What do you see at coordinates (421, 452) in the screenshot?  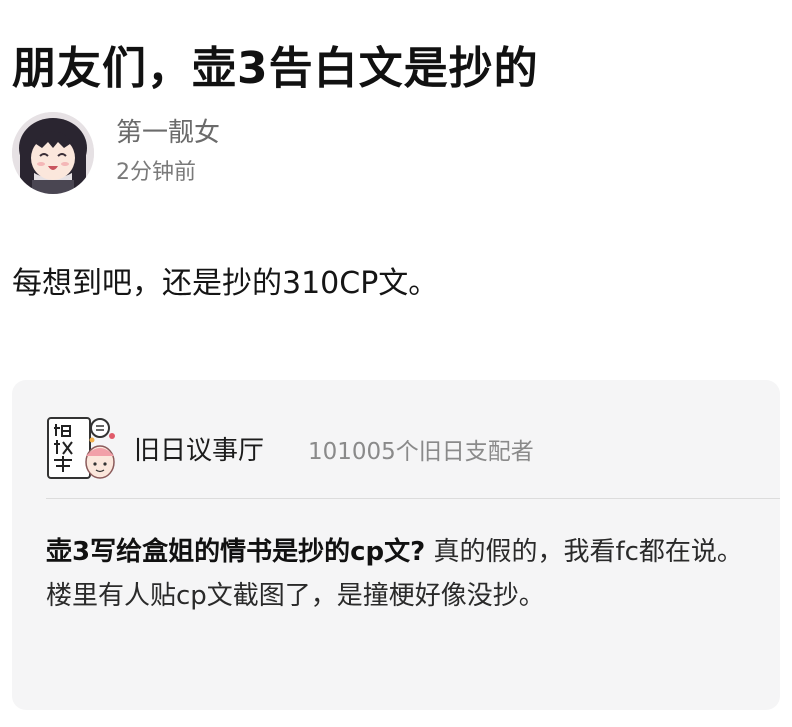 I see `group-member-count: 101005个旧日支配者` at bounding box center [421, 452].